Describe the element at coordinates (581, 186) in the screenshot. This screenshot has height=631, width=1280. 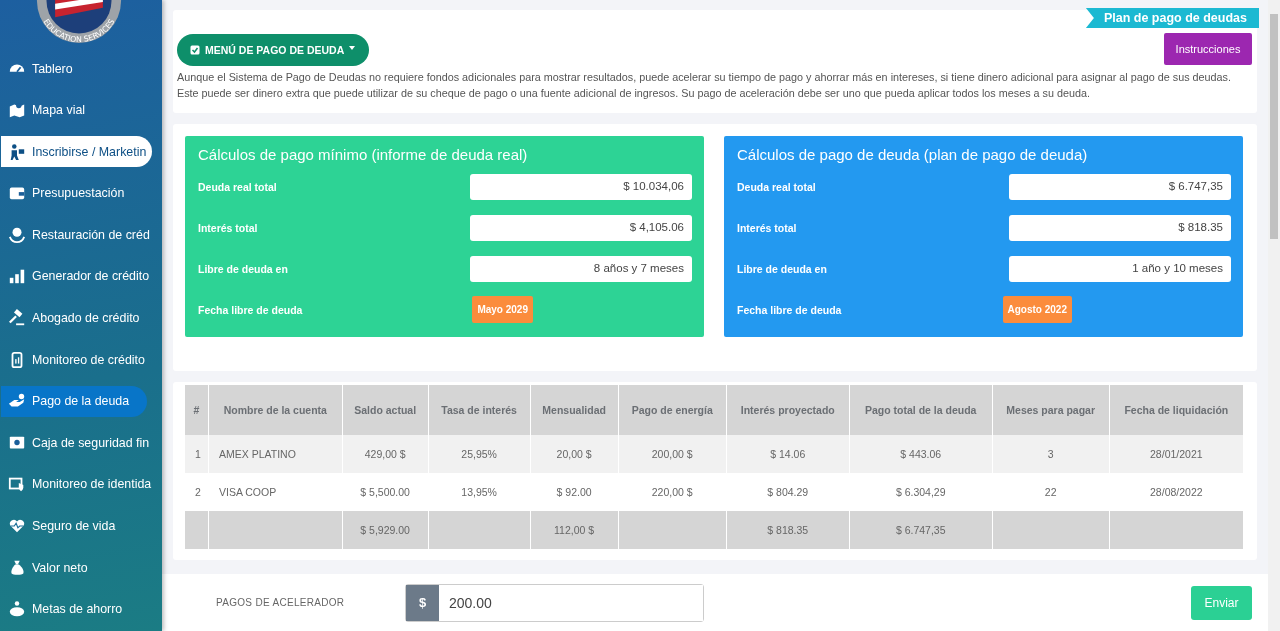
I see `value-field: $ 10.034,06` at that location.